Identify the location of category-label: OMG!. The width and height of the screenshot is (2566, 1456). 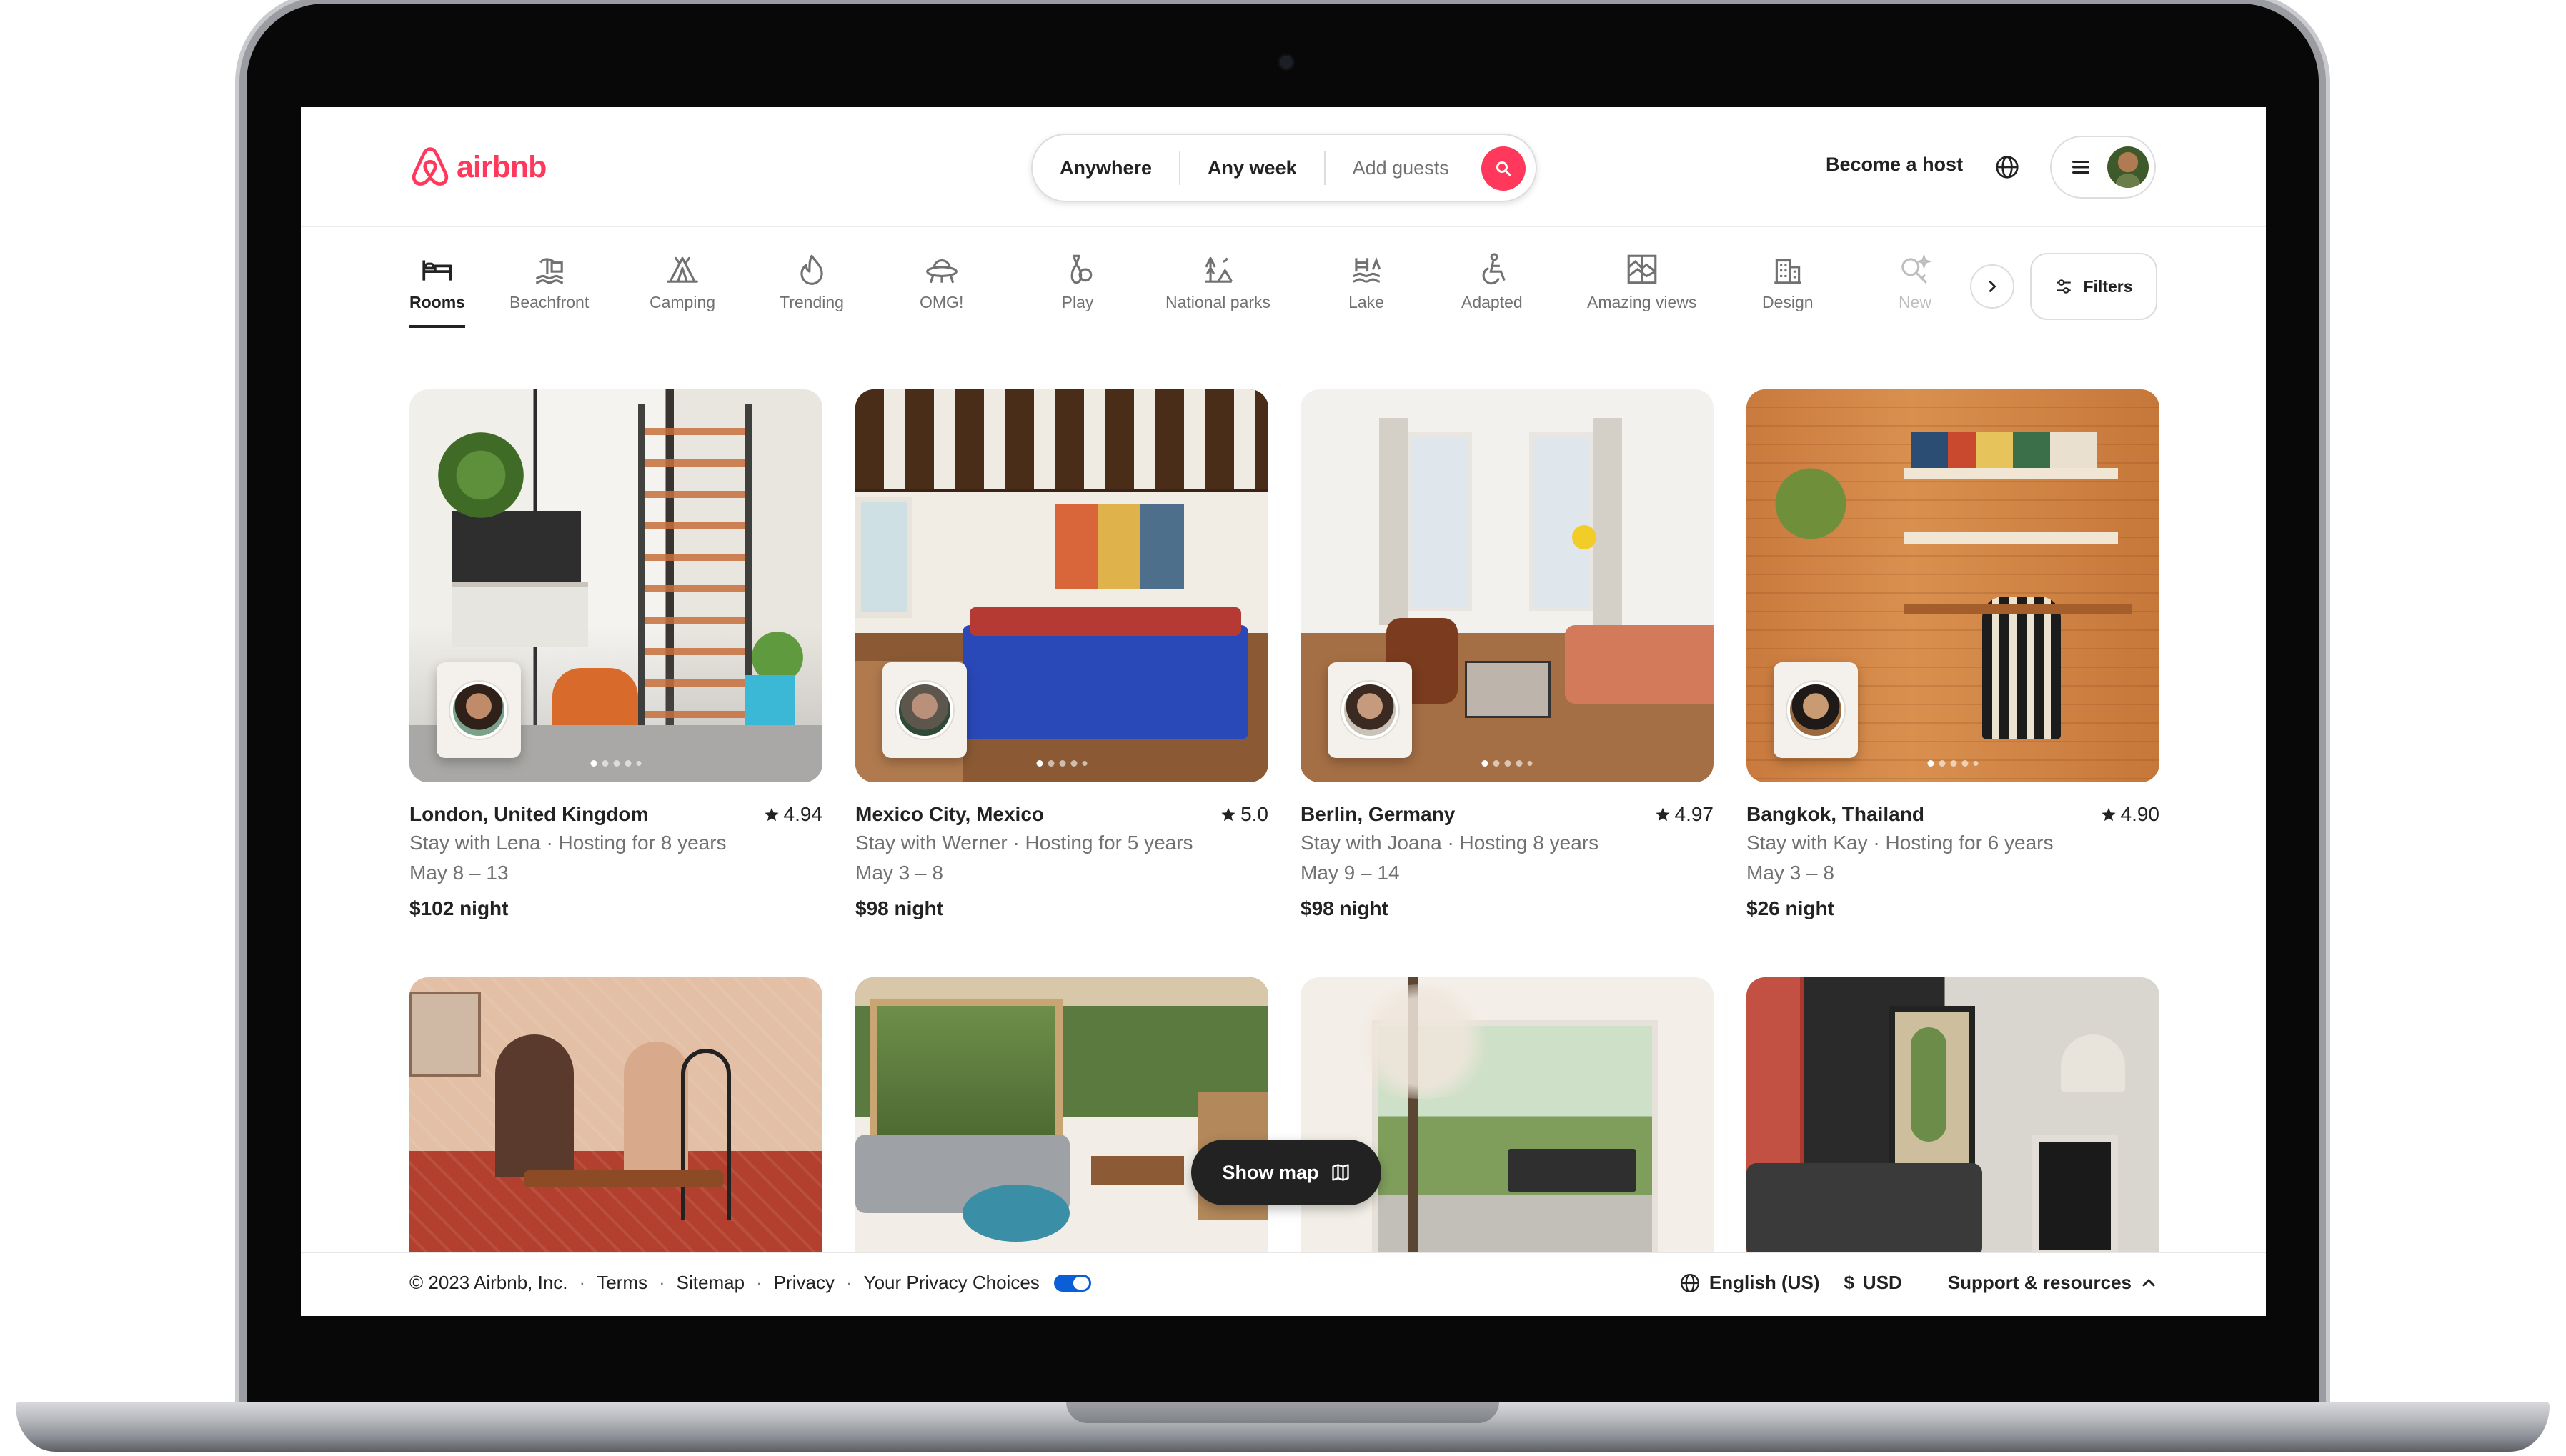
(942, 302).